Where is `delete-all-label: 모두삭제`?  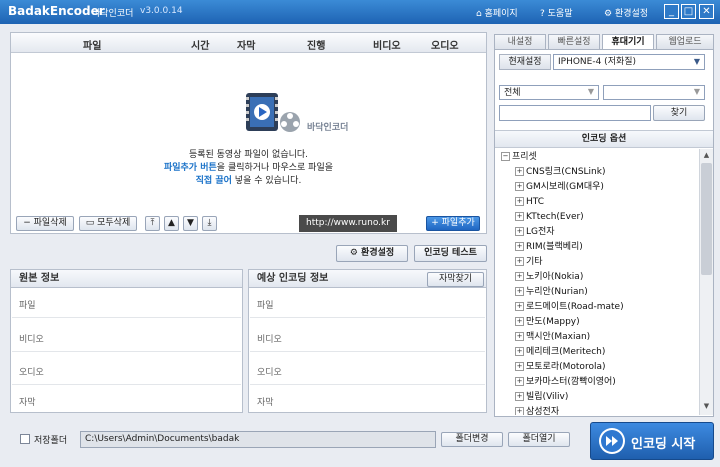
delete-all-label: 모두삭제 is located at coordinates (114, 223).